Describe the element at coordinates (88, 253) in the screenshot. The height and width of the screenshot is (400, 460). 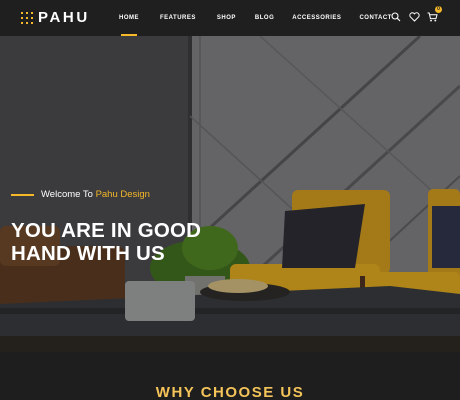
I see `hero-title-line-2: HAND WITH US` at that location.